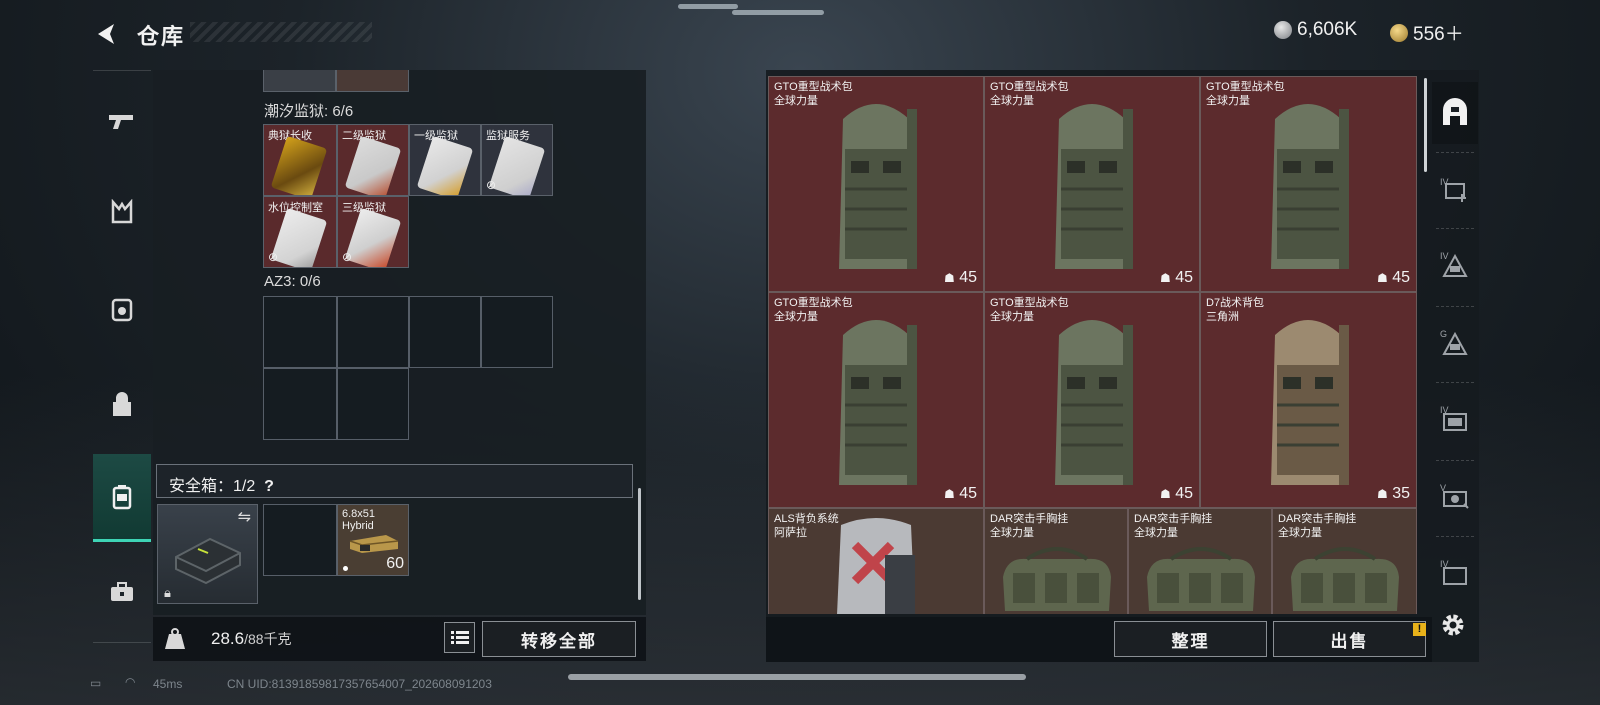 Image resolution: width=1600 pixels, height=705 pixels. What do you see at coordinates (1455, 573) in the screenshot?
I see `filter-iv-4: IV` at bounding box center [1455, 573].